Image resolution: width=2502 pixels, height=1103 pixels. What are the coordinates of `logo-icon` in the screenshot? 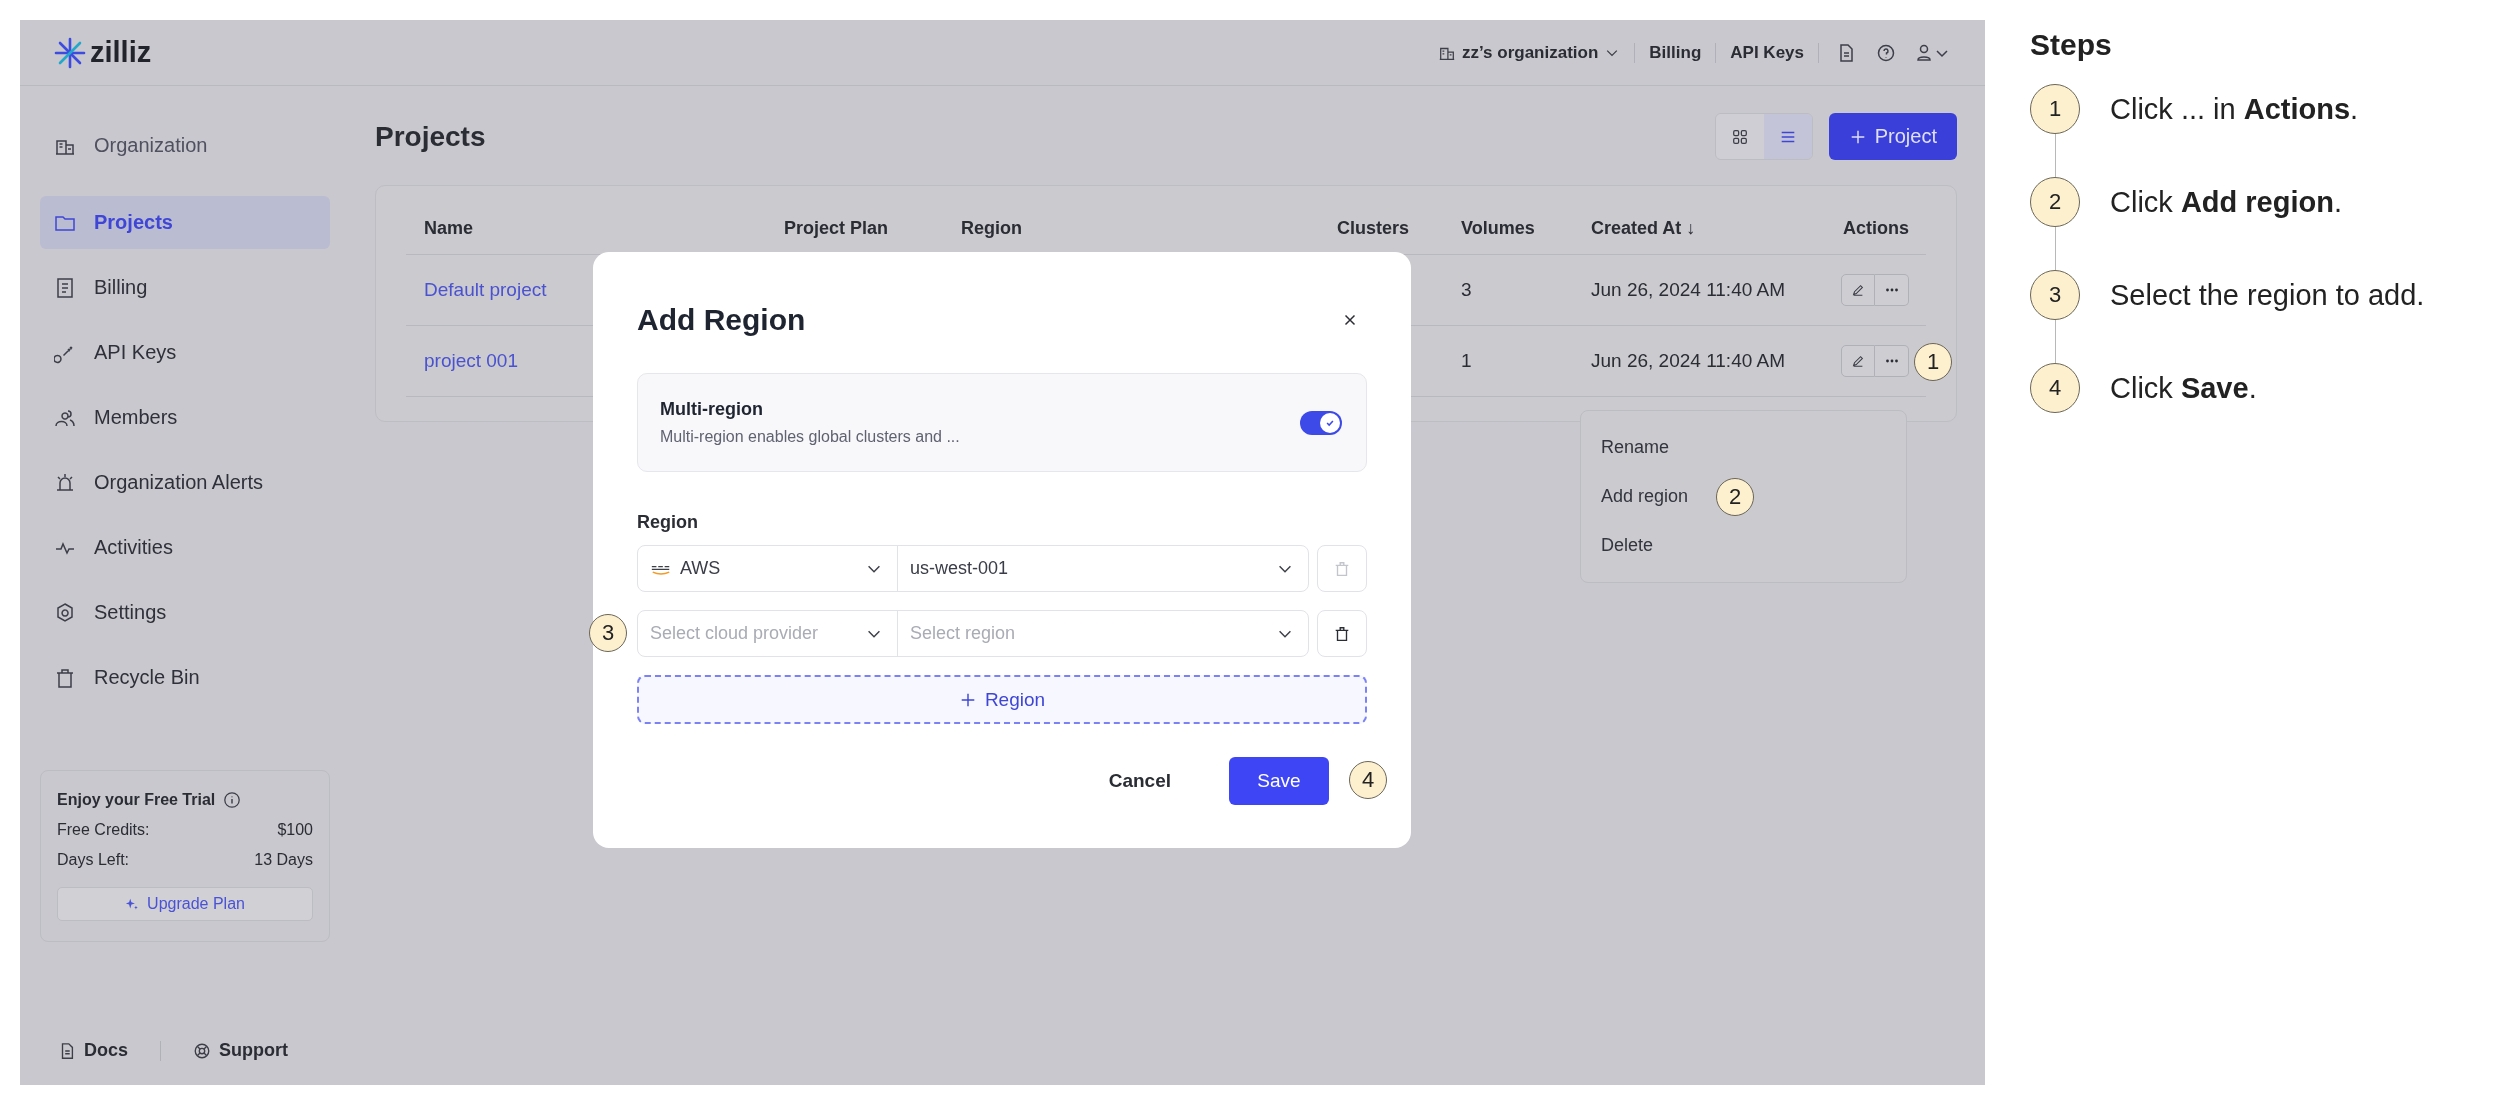 It's located at (70, 52).